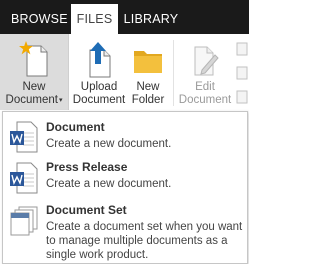 The image size is (320, 264). I want to click on upload-document-label-line1: Upload, so click(99, 87).